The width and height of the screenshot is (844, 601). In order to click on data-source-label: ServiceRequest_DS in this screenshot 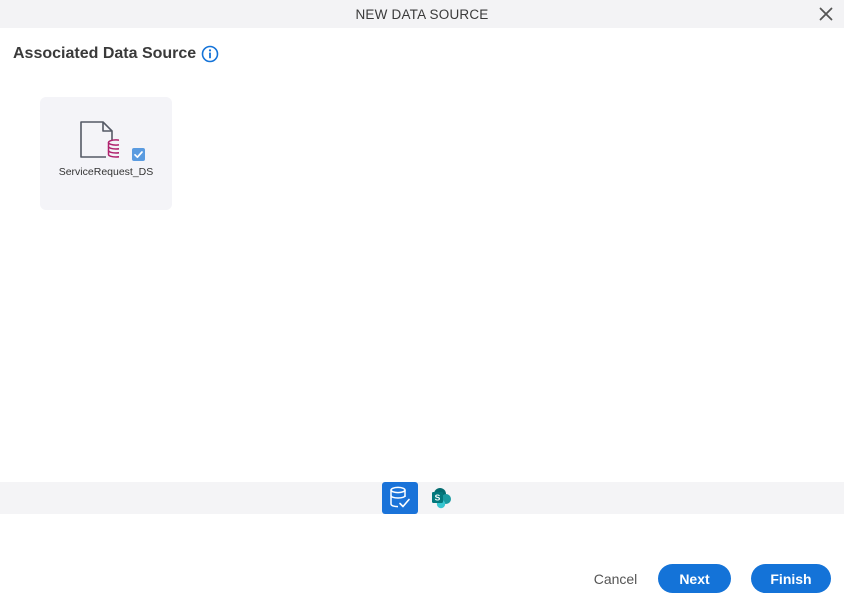, I will do `click(106, 172)`.